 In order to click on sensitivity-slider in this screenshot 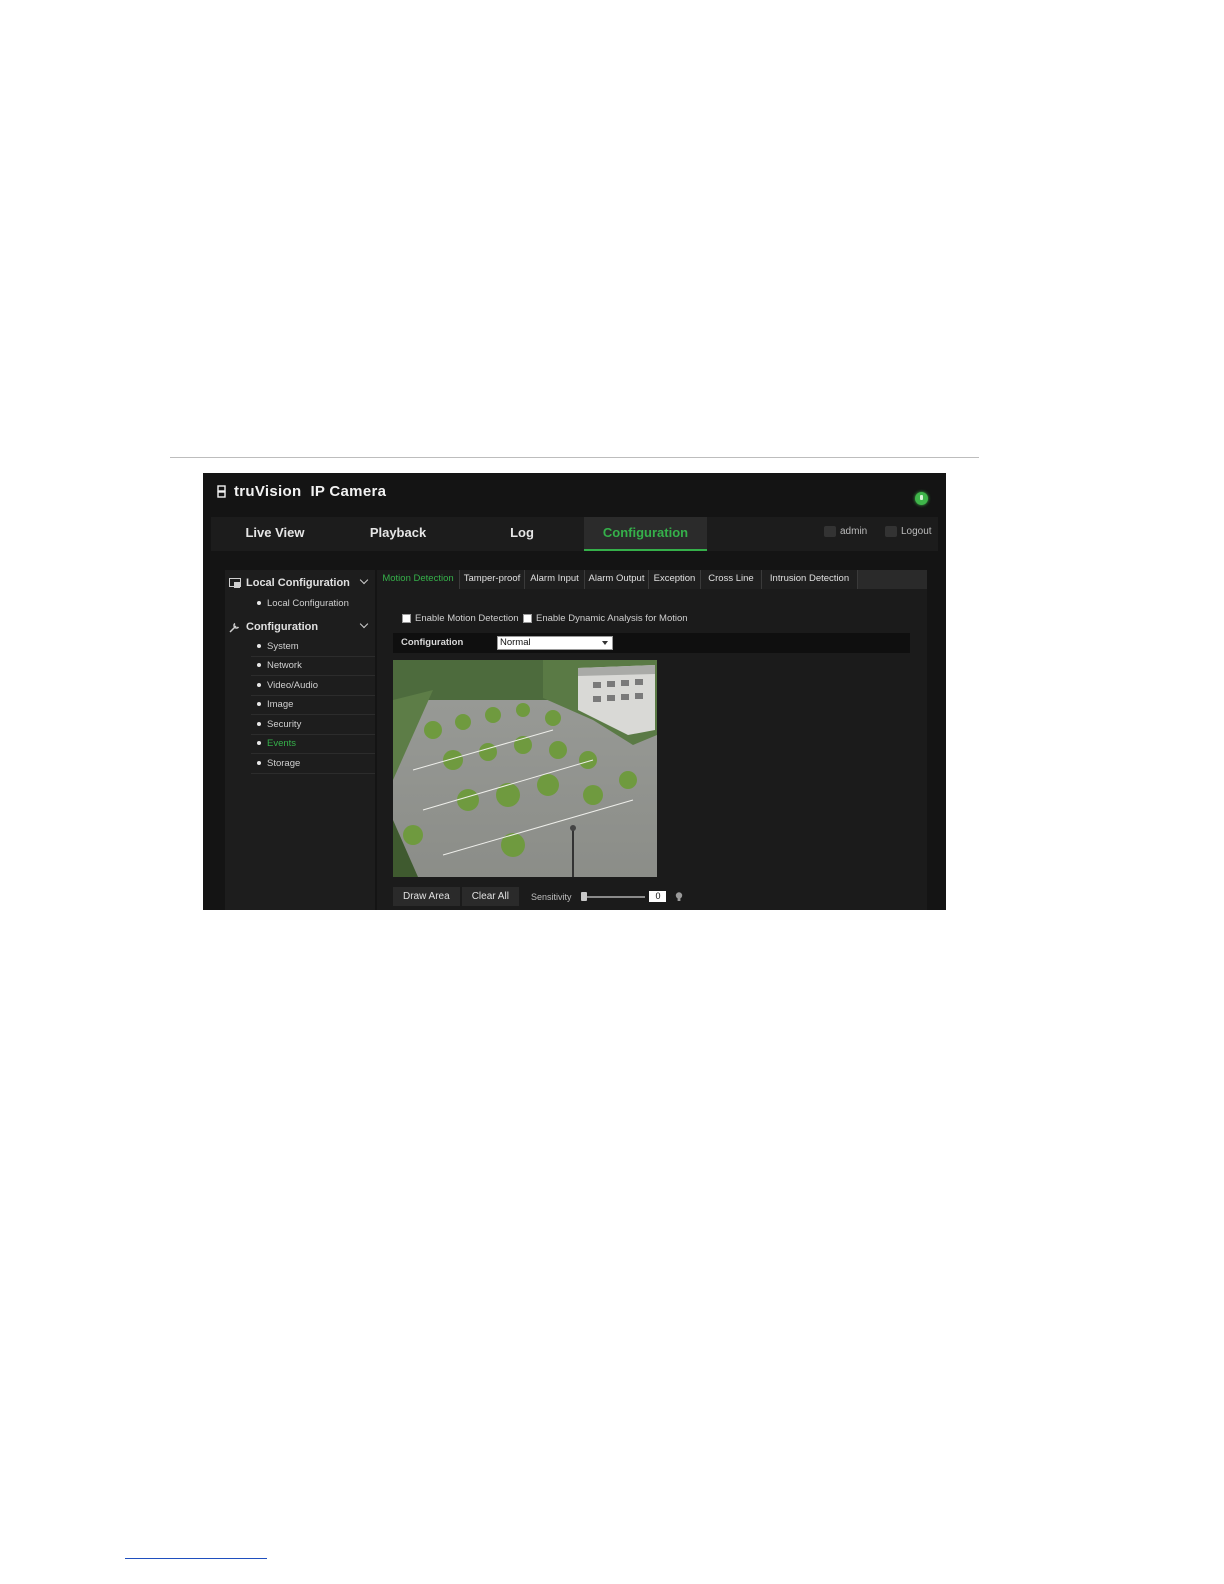, I will do `click(613, 896)`.